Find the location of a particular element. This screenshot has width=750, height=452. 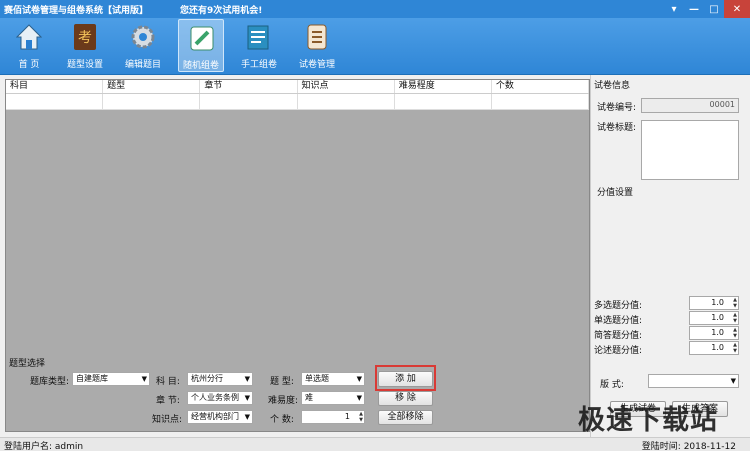

layout-select: ▼ is located at coordinates (693, 381).